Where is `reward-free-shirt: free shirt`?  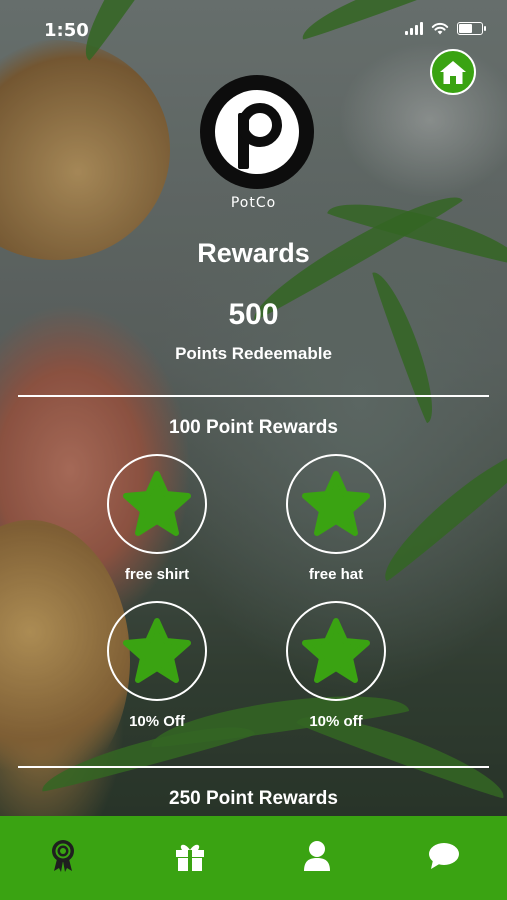
reward-free-shirt: free shirt is located at coordinates (157, 518).